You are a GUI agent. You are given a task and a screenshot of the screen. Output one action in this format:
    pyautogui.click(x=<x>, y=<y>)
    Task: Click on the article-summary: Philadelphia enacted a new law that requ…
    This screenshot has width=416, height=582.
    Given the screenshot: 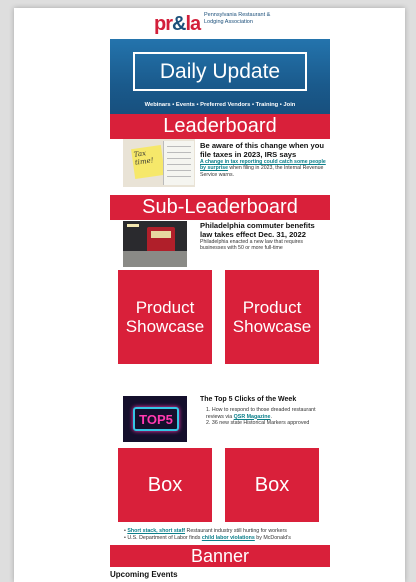 What is the action you would take?
    pyautogui.click(x=251, y=245)
    